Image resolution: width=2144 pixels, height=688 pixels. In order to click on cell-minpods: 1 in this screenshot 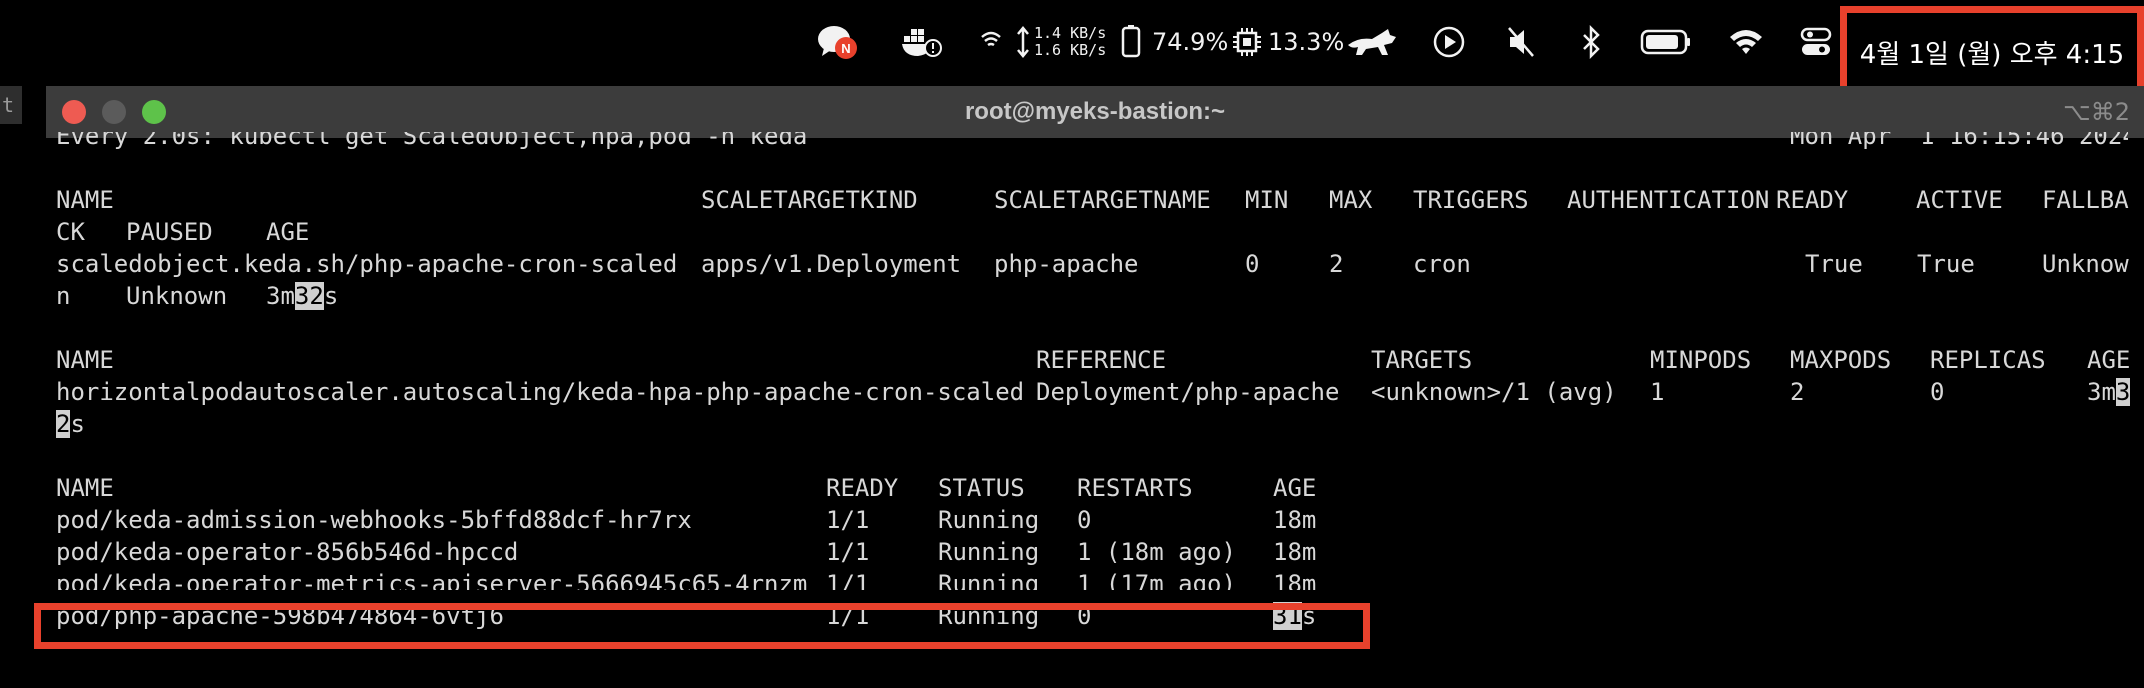, I will do `click(1657, 392)`.